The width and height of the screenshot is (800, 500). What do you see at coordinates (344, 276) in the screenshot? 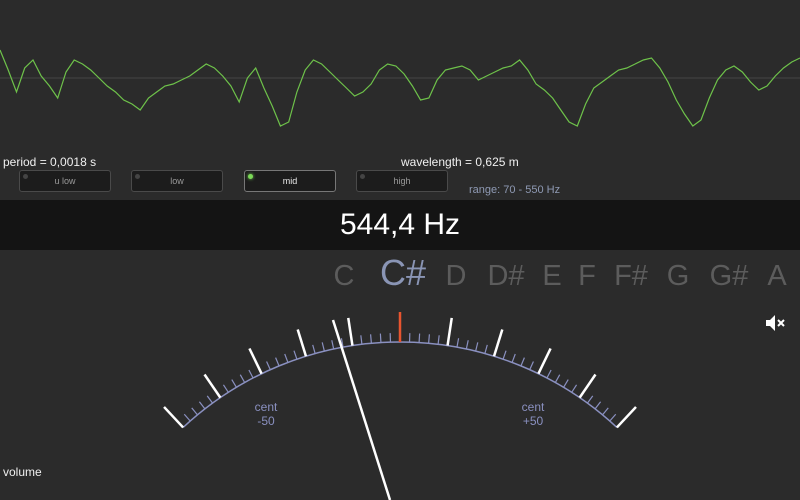
I see `note-c: C` at bounding box center [344, 276].